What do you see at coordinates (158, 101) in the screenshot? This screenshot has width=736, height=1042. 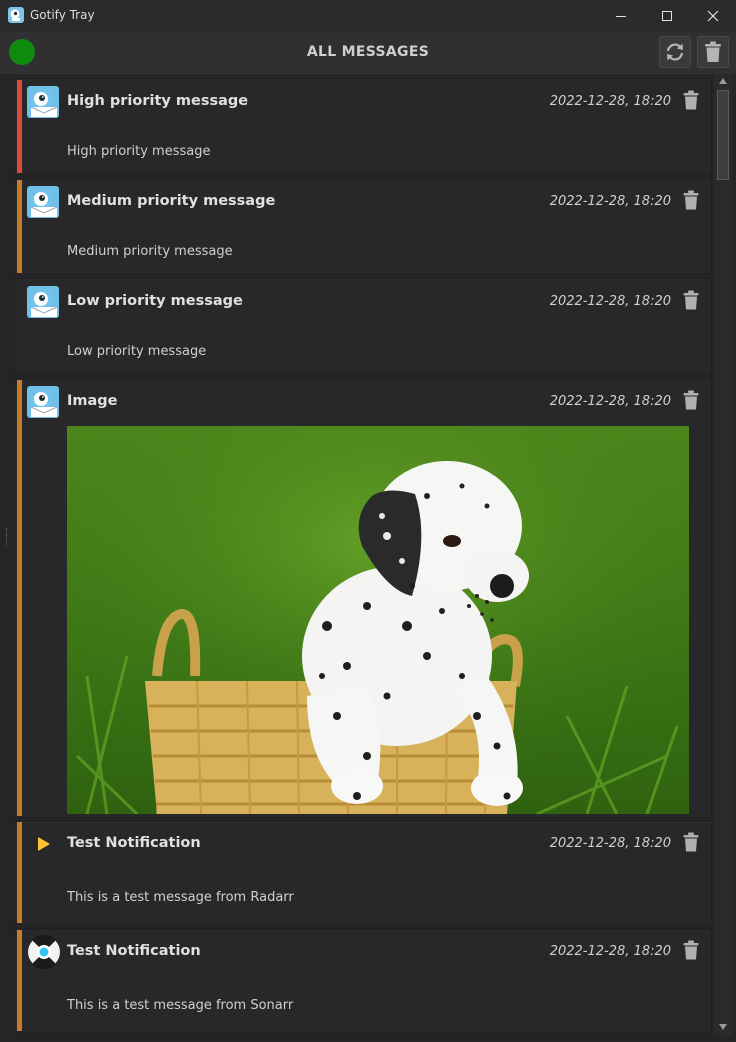 I see `message-title: High priority message` at bounding box center [158, 101].